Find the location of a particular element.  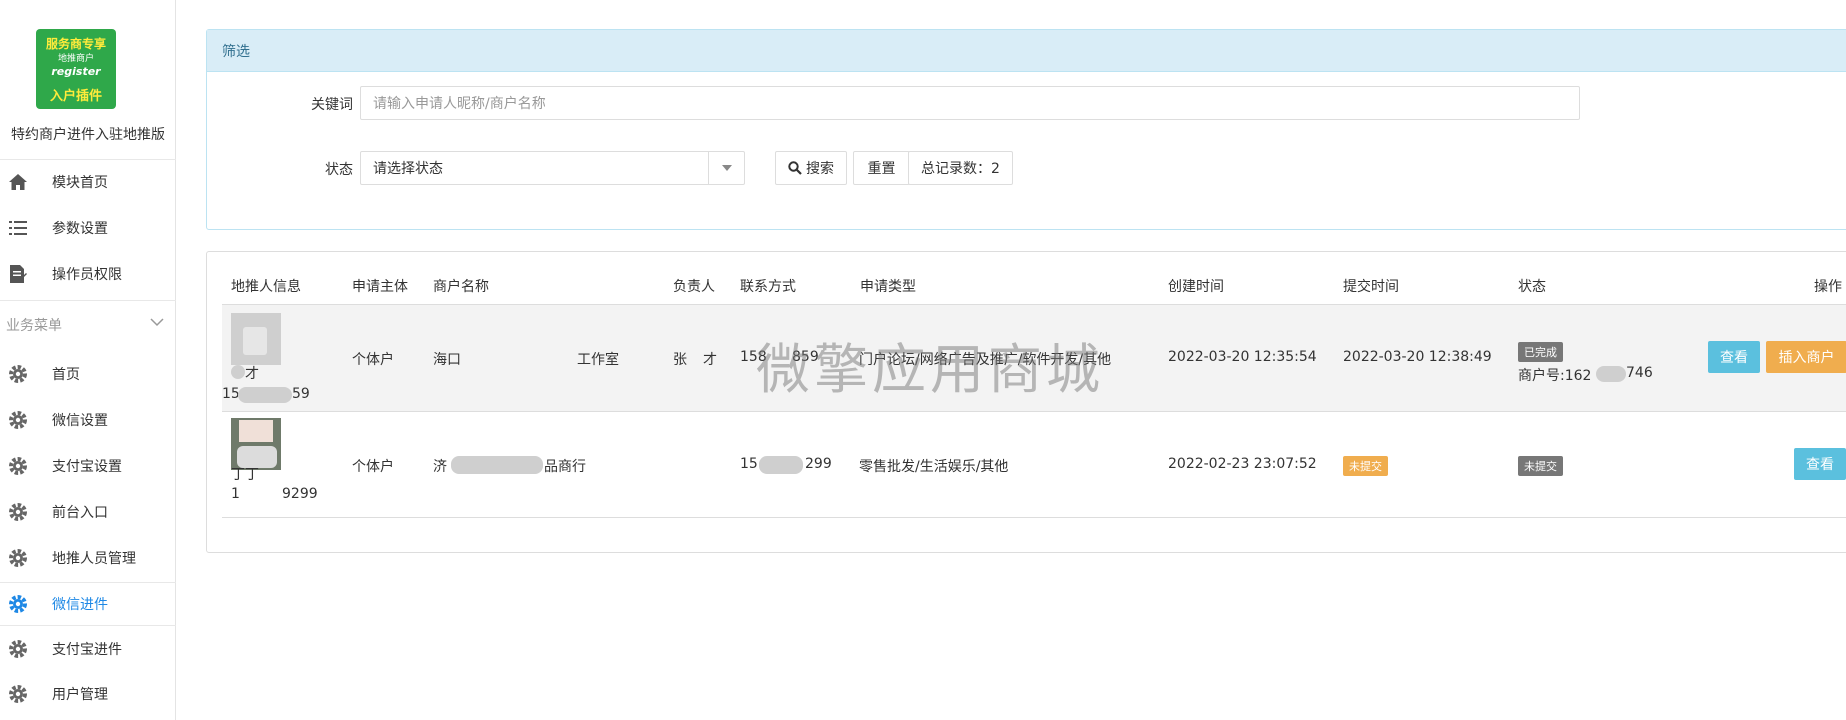

sidebar-item-params: 参数设置 is located at coordinates (88, 228).